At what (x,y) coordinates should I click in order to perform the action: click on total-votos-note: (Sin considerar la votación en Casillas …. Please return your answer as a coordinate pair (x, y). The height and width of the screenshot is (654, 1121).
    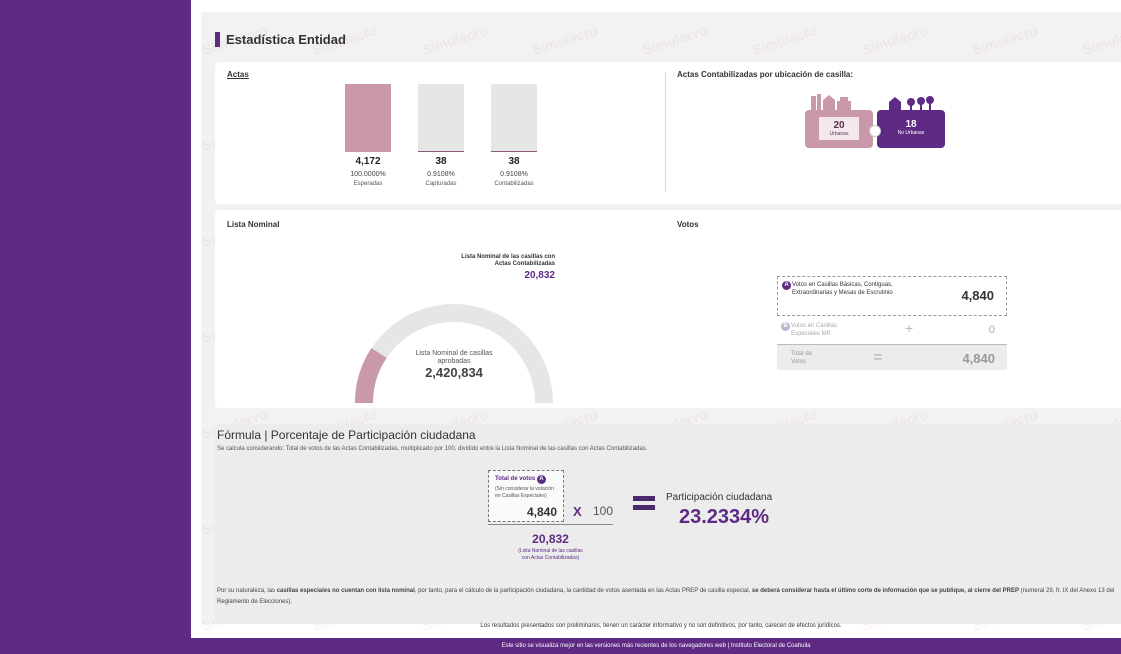
    Looking at the image, I should click on (524, 492).